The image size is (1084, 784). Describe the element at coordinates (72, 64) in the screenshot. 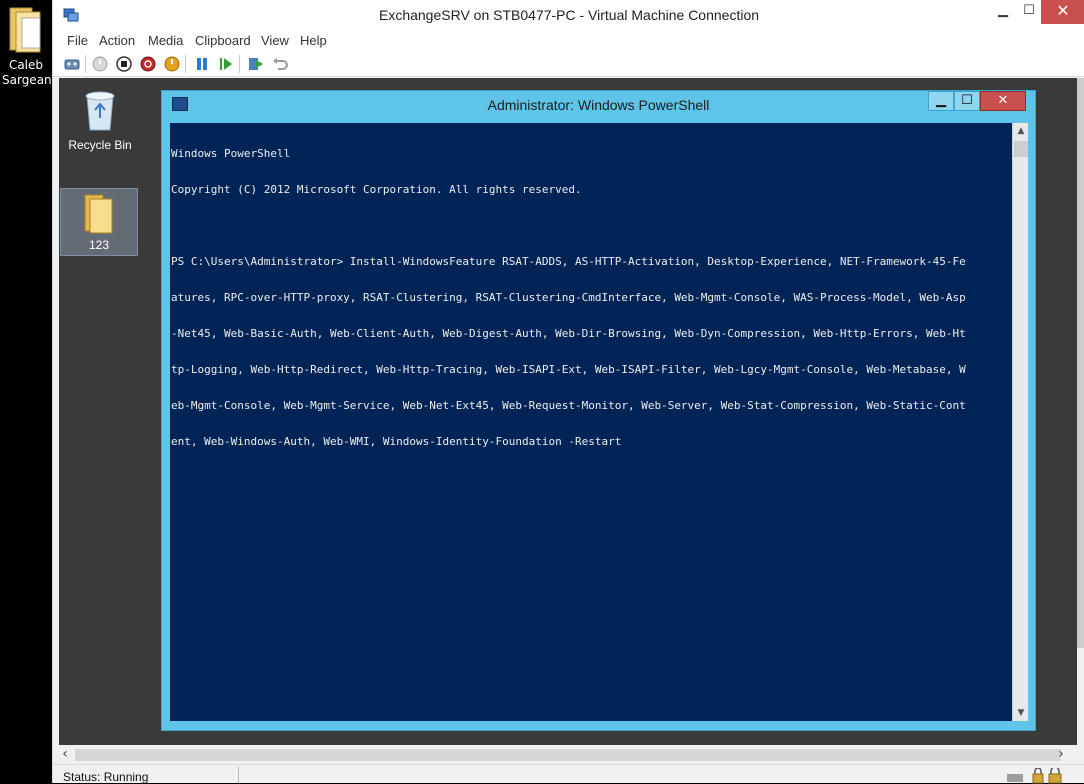

I see `ctrl-alt-del-icon` at that location.